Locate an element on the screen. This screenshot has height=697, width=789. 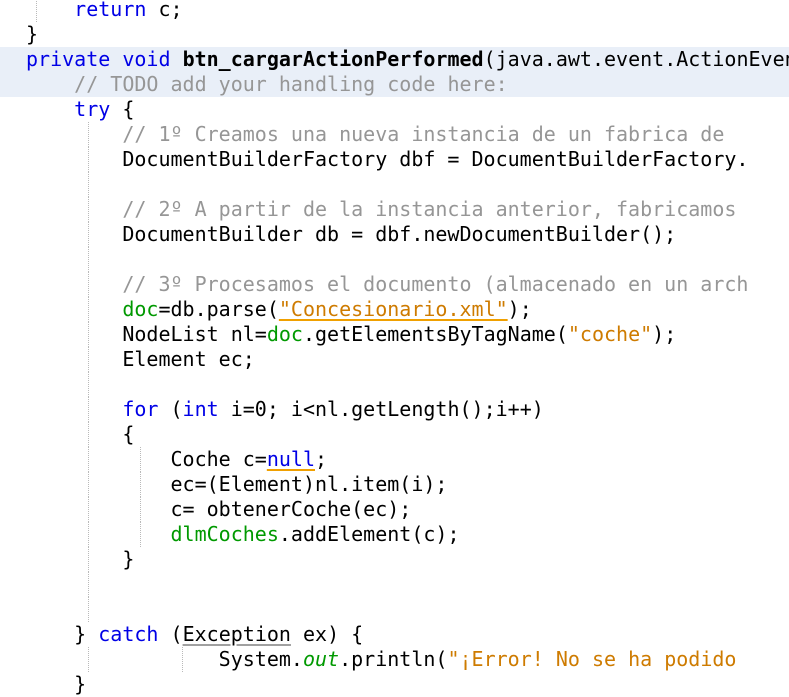
code-text: c; is located at coordinates (164, 10).